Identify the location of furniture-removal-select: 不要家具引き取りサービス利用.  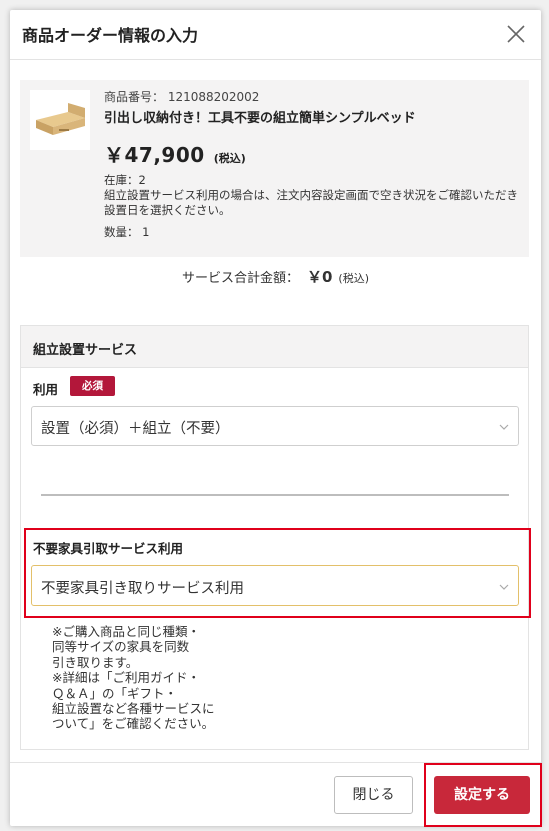
(275, 585).